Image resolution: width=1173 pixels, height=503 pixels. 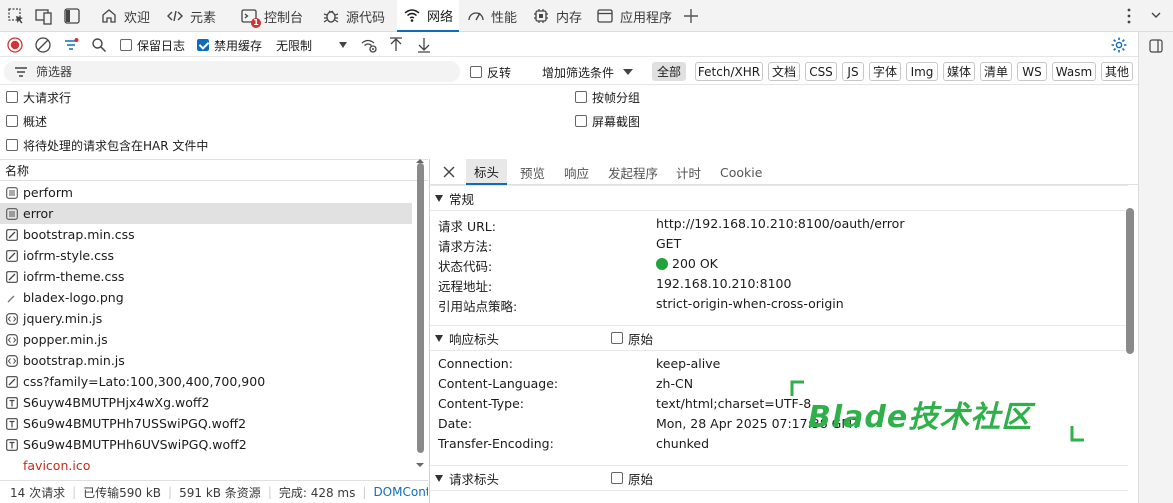 What do you see at coordinates (203, 18) in the screenshot?
I see `tab-label: 元素` at bounding box center [203, 18].